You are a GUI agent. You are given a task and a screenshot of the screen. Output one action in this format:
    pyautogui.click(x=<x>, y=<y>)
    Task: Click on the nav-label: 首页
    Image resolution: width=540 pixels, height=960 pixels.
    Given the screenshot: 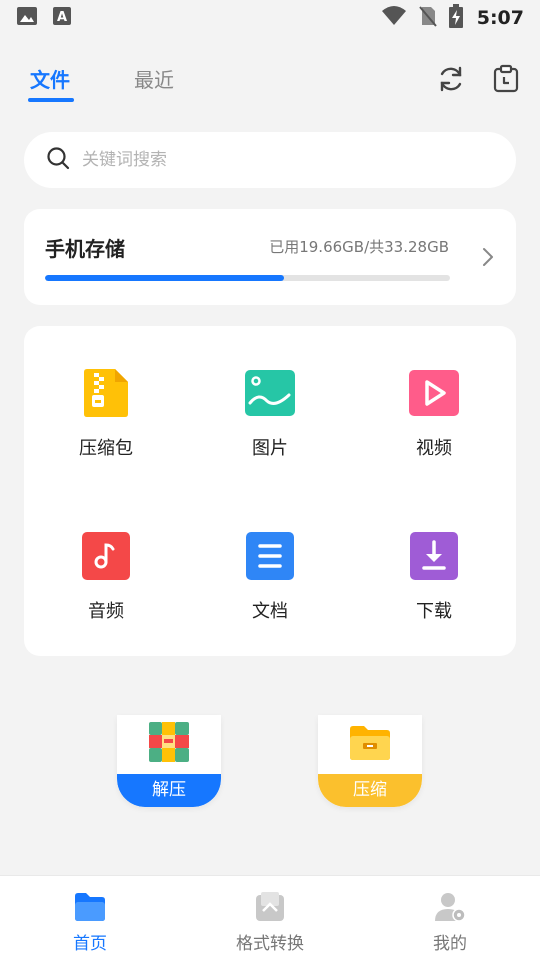 What is the action you would take?
    pyautogui.click(x=90, y=944)
    